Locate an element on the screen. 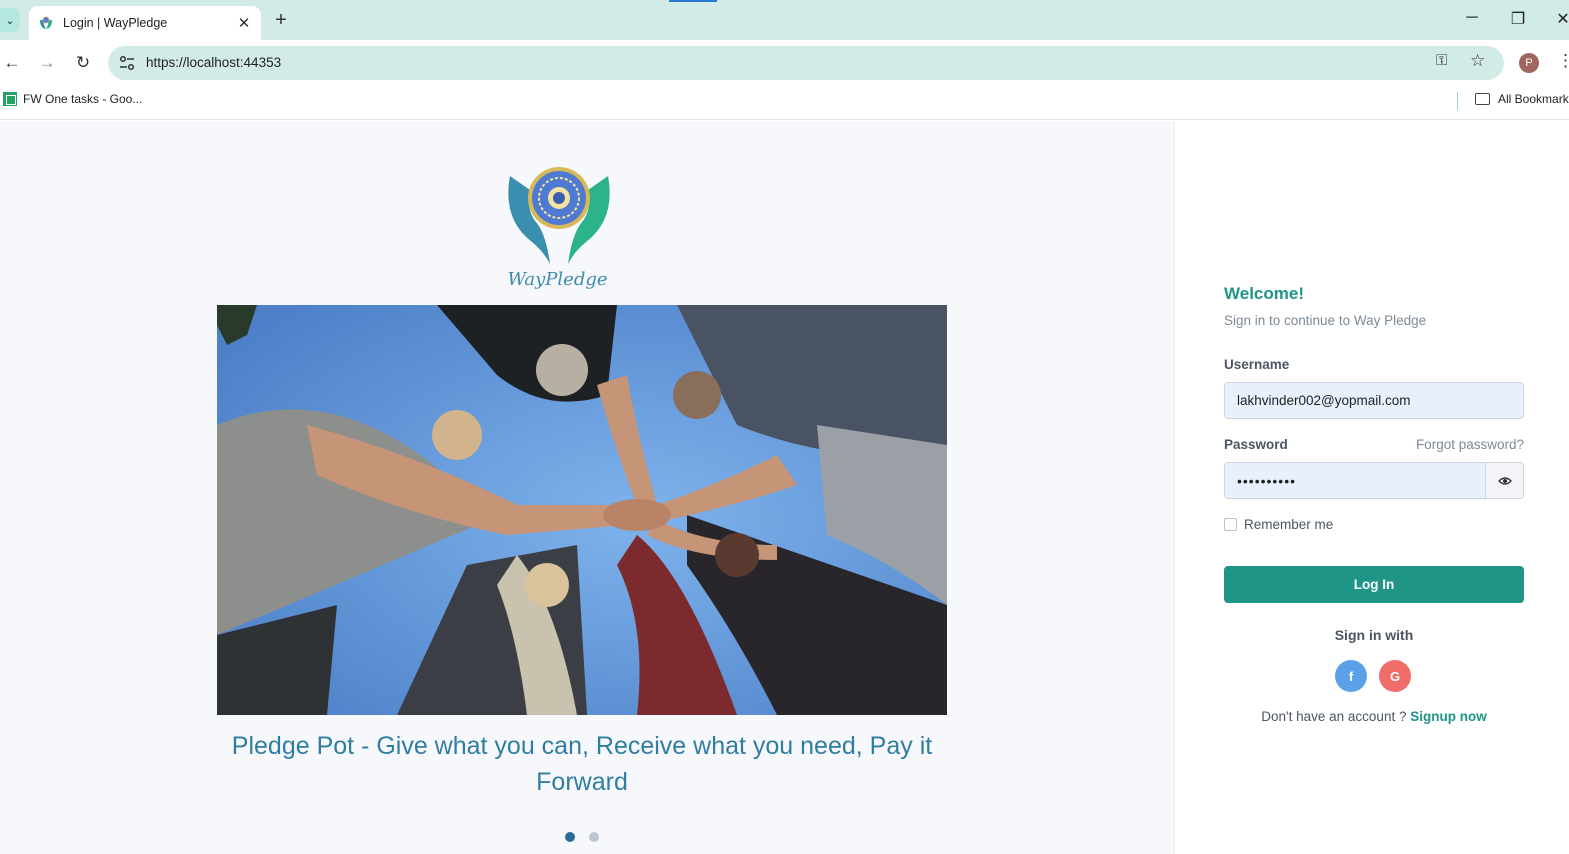 Image resolution: width=1569 pixels, height=854 pixels. all-bookmarks-button: All Bookmark is located at coordinates (1522, 99).